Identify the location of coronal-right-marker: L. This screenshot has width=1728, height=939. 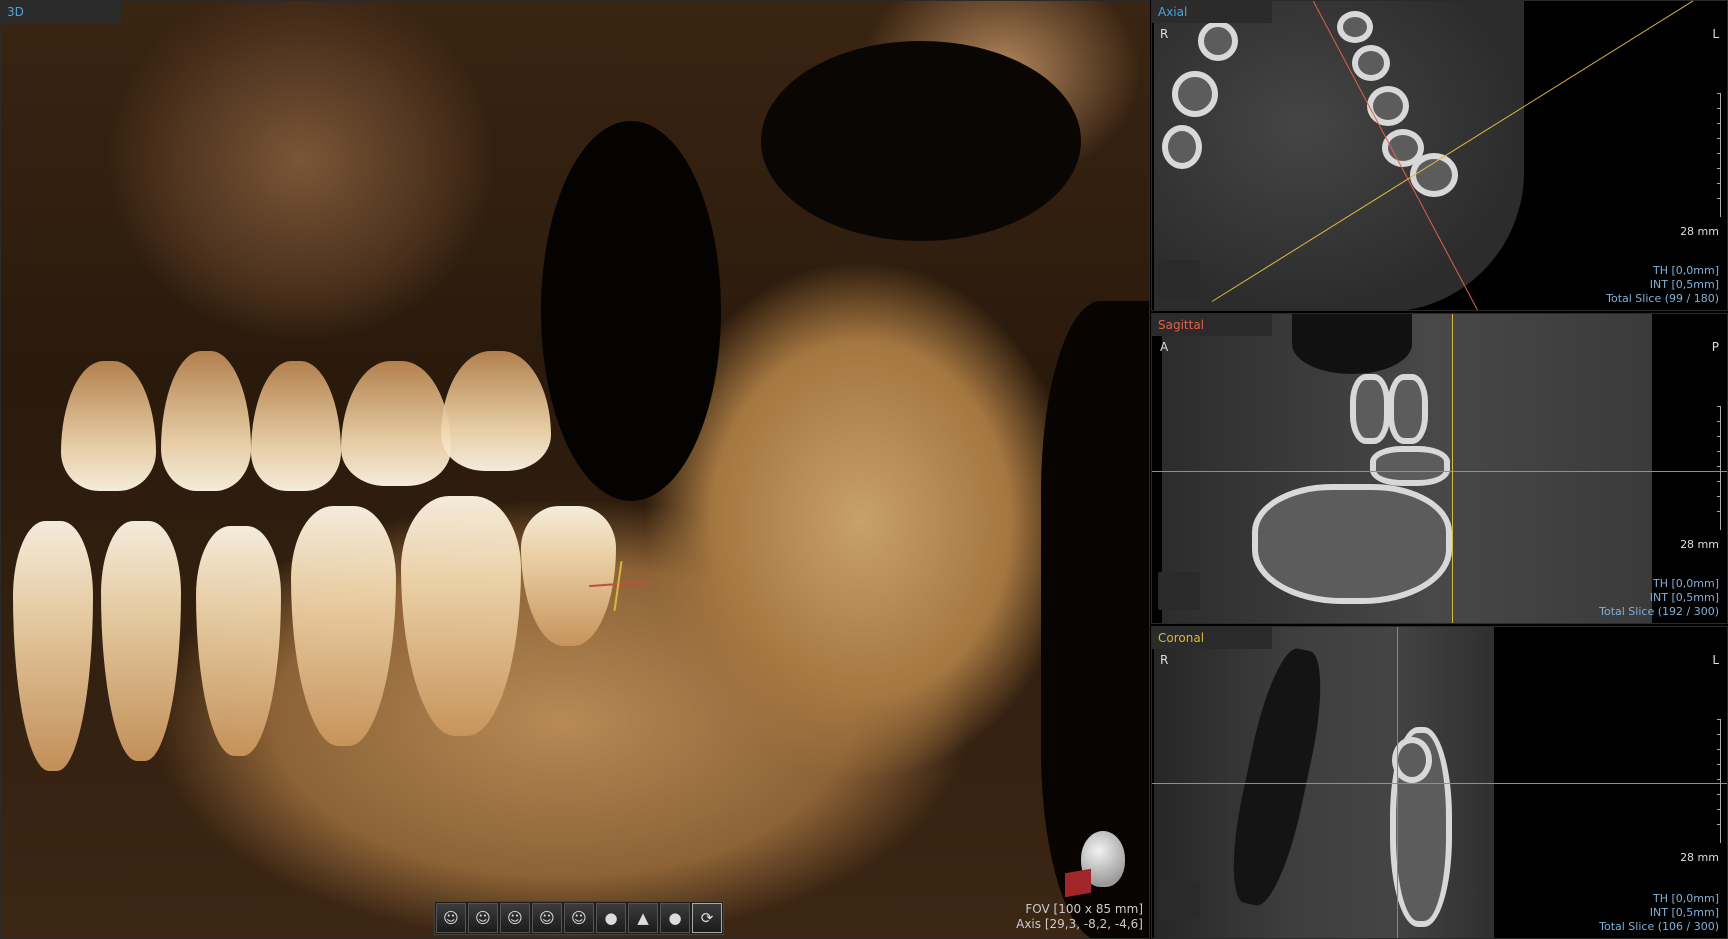
(1715, 660).